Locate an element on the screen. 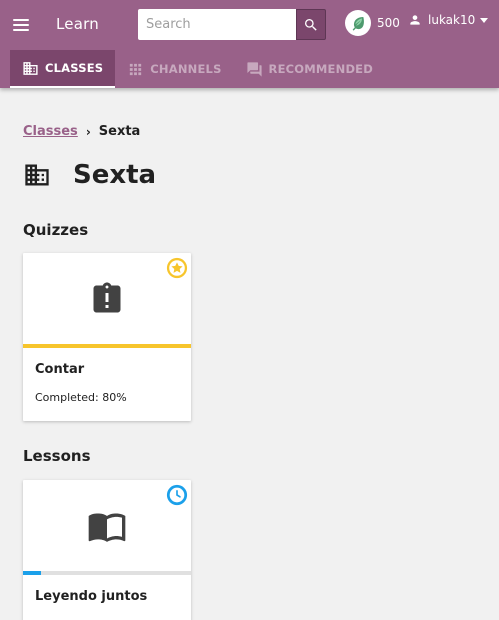 The width and height of the screenshot is (499, 620). tab-recommended-label: RECOMMENDED is located at coordinates (320, 69).